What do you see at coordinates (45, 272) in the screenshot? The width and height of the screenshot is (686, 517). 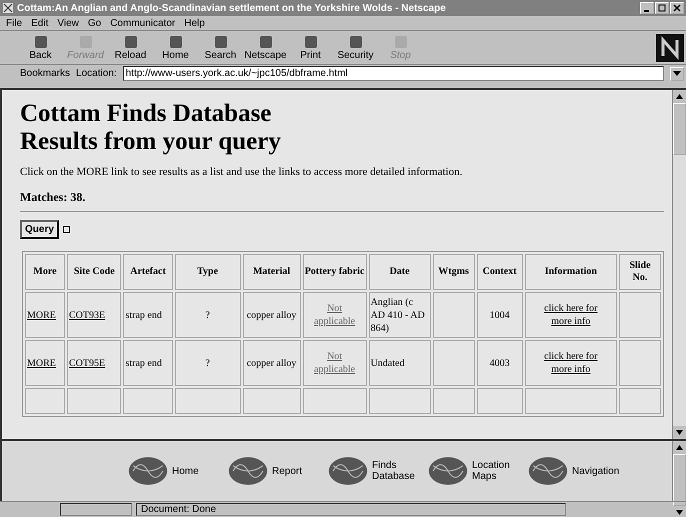 I see `column-header: More` at bounding box center [45, 272].